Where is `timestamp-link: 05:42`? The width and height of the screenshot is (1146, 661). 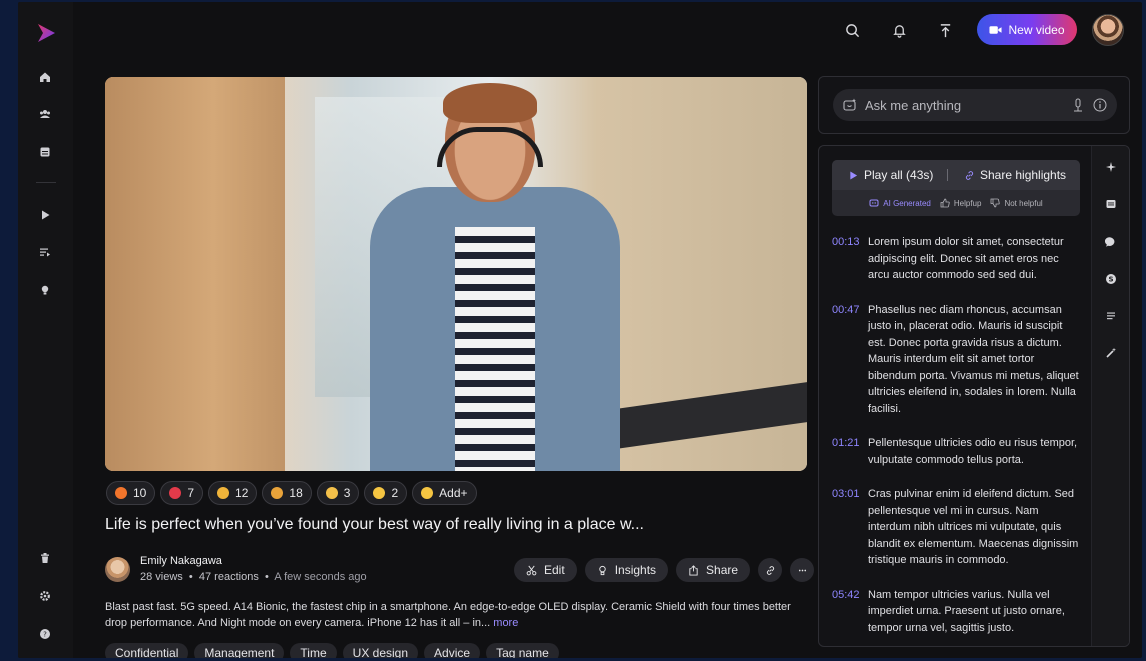 timestamp-link: 05:42 is located at coordinates (846, 612).